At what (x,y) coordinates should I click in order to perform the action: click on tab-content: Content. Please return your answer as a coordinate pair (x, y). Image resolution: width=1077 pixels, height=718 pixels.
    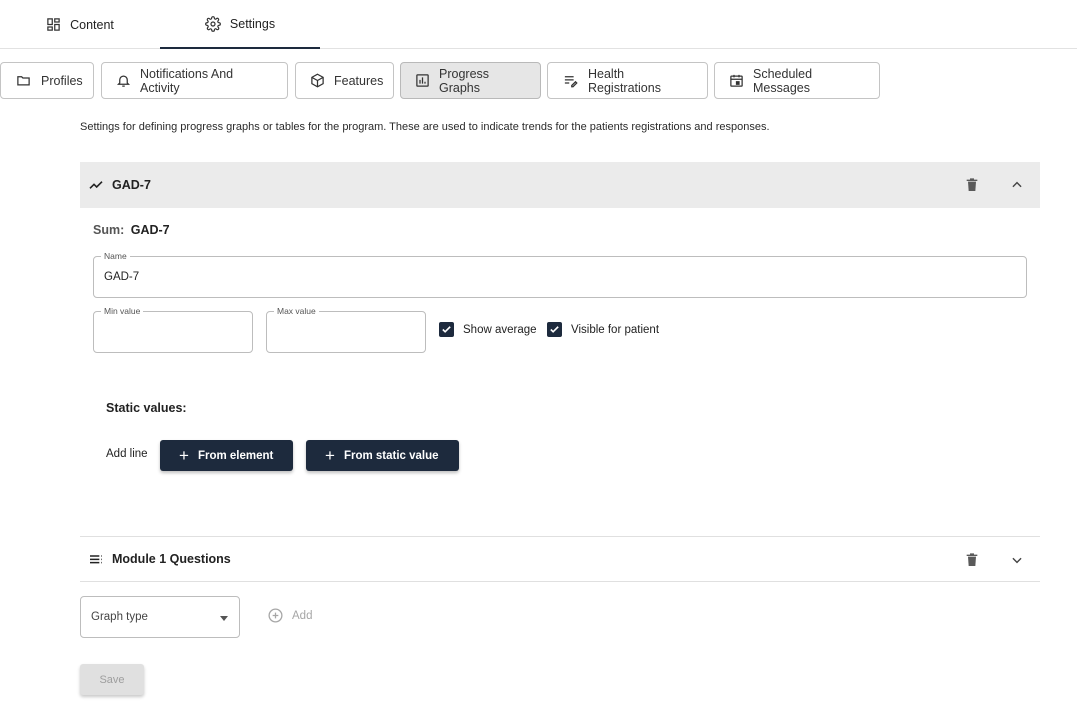
    Looking at the image, I should click on (80, 24).